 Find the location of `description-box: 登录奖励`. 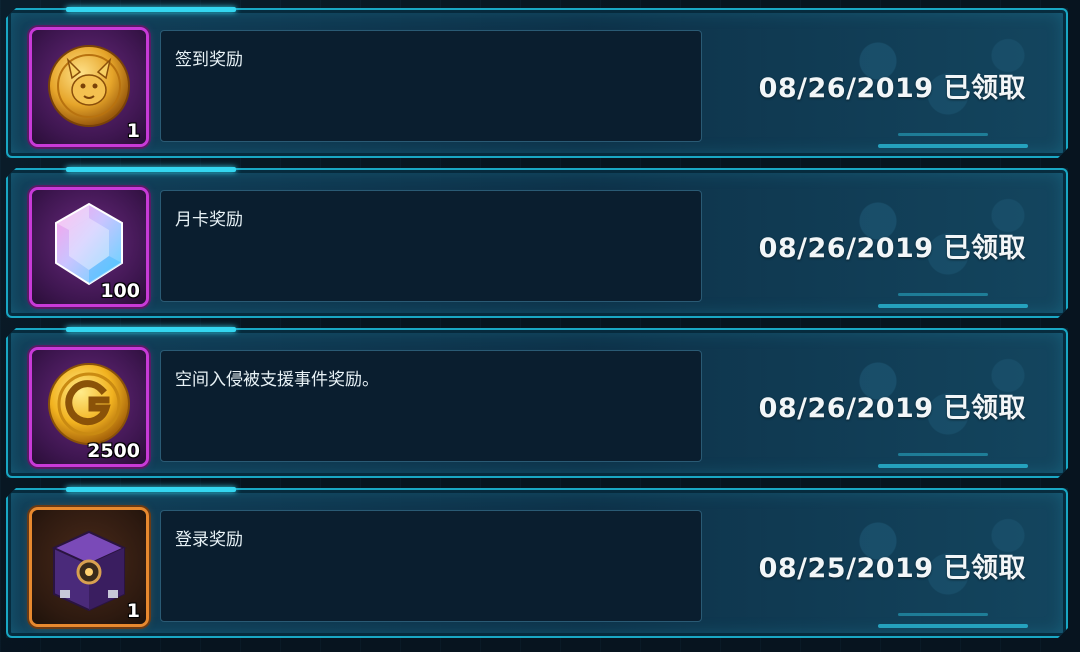

description-box: 登录奖励 is located at coordinates (431, 566).